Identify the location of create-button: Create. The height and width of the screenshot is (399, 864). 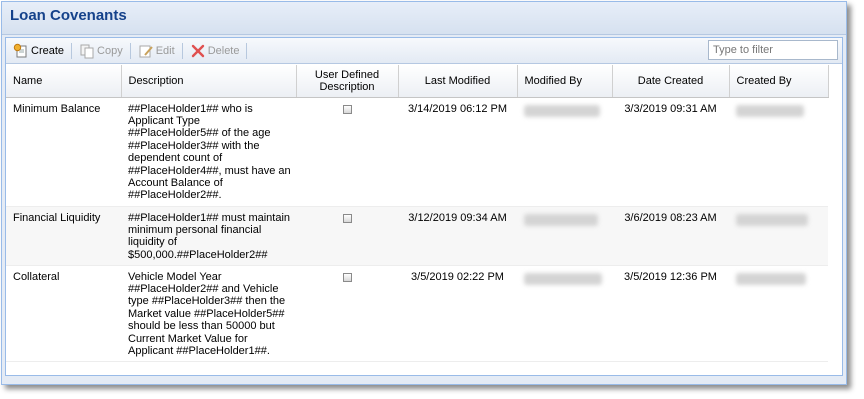
(38, 51).